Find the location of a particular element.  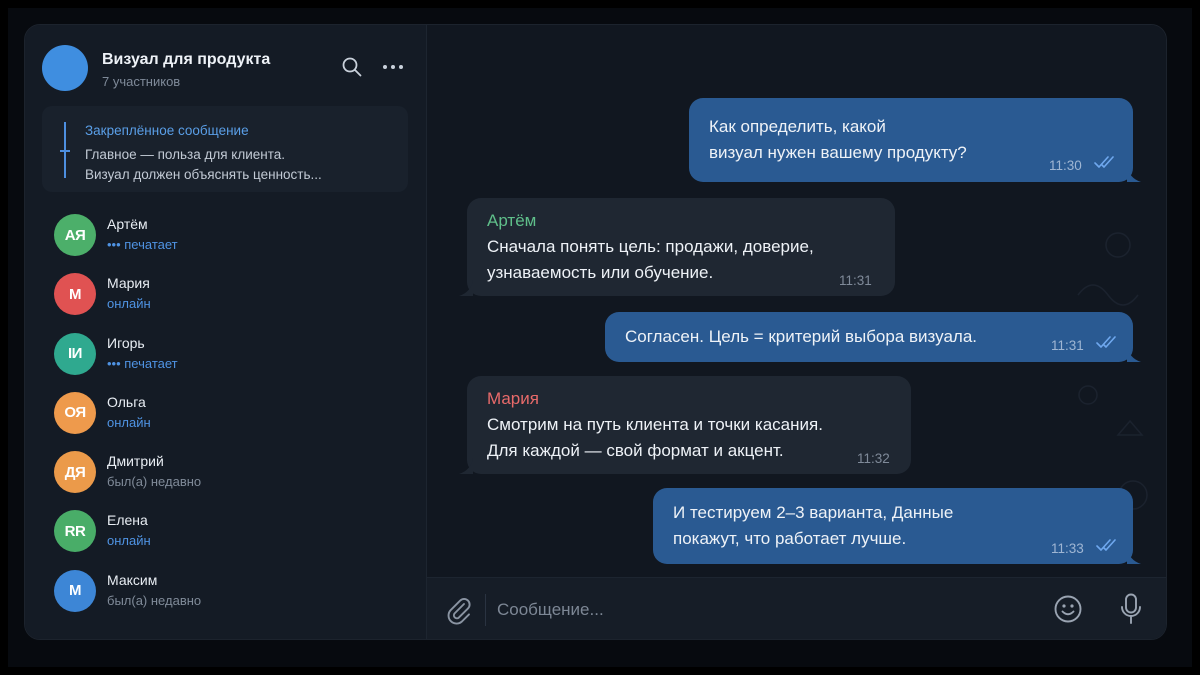

message-text-line: И тестируем 2–3 варианта, Данные is located at coordinates (813, 512).